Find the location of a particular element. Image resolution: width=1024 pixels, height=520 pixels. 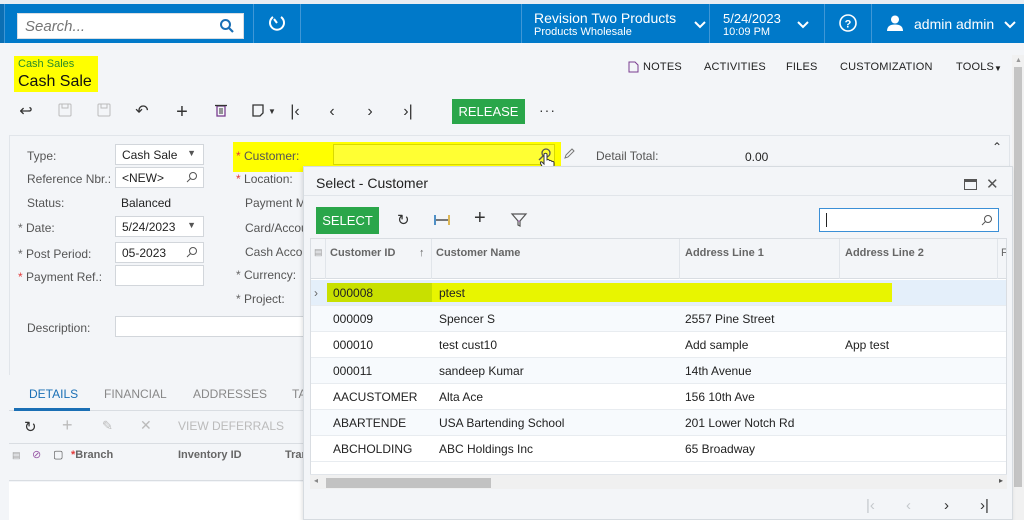

date-field: 5/24/2023 ▼ is located at coordinates (159, 226).